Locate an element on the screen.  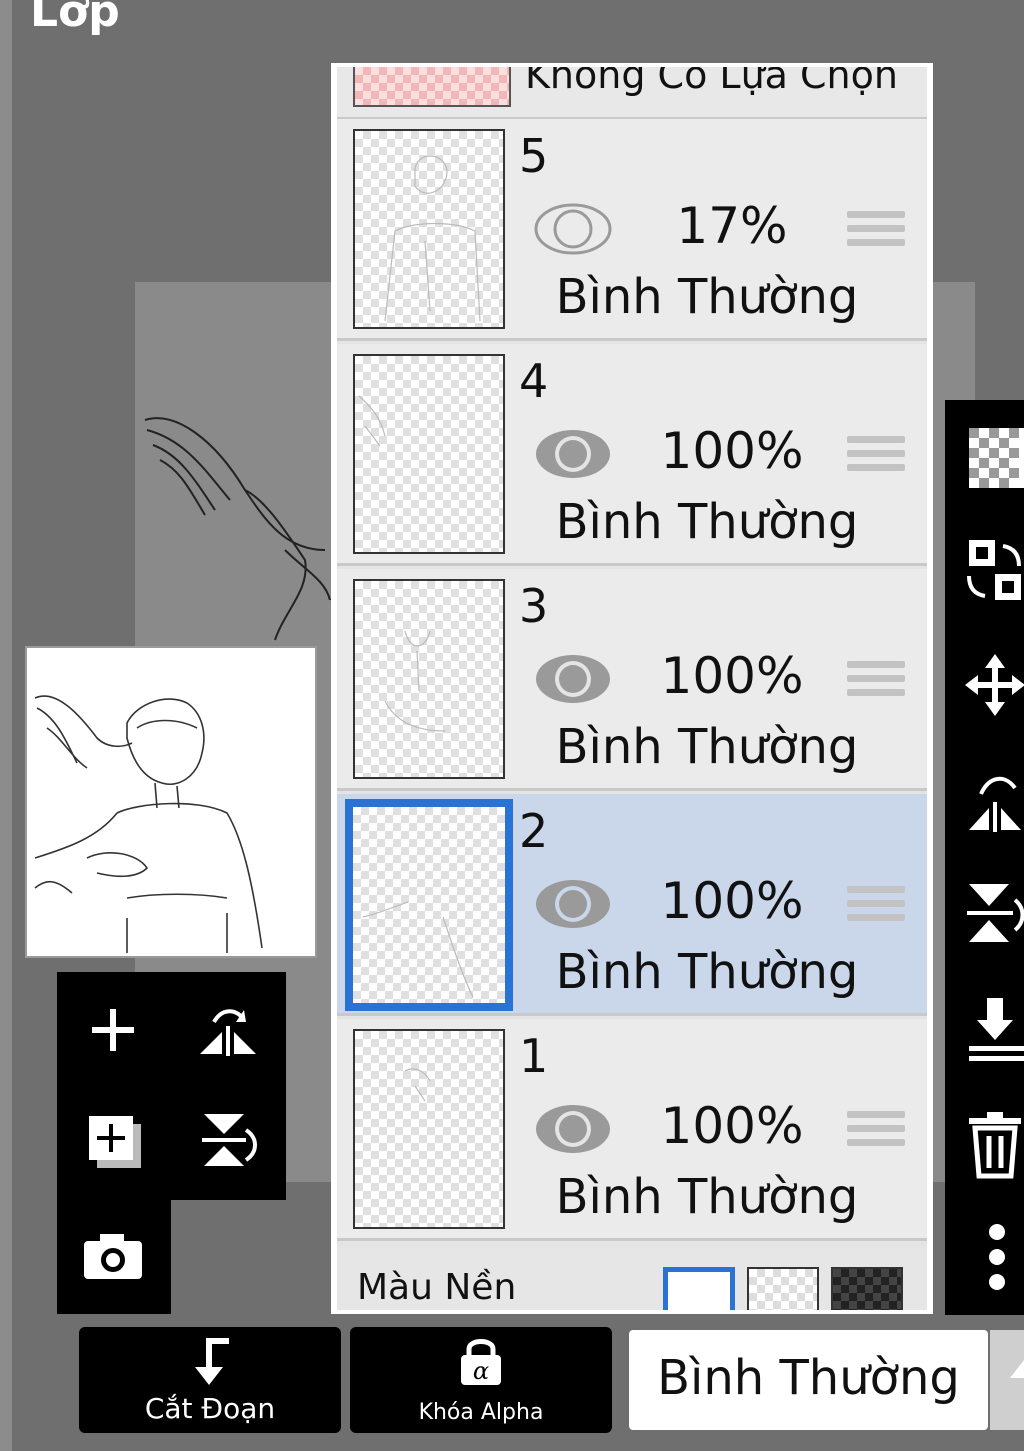
right-toolbar is located at coordinates (984, 857).